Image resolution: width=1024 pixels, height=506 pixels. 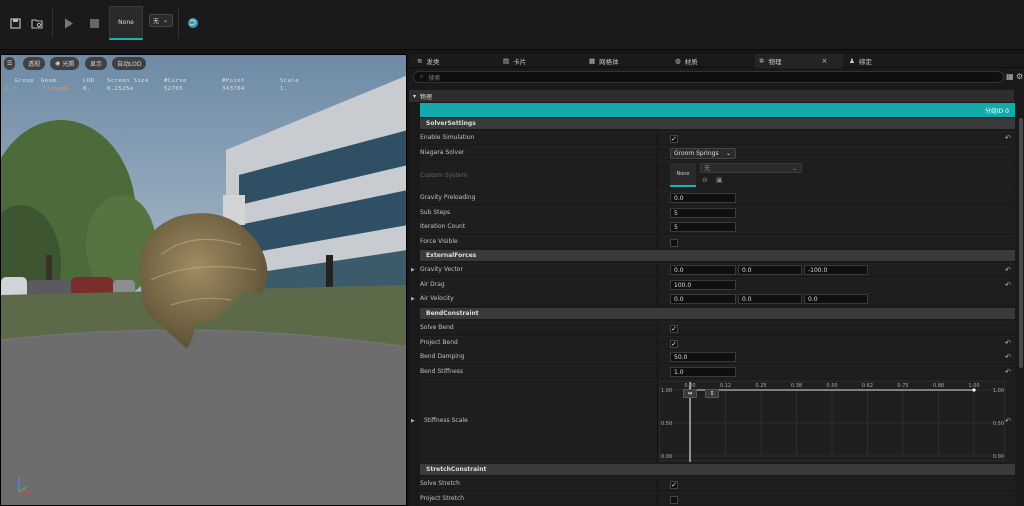 I want to click on row-label: Solve Stretch, so click(x=440, y=483).